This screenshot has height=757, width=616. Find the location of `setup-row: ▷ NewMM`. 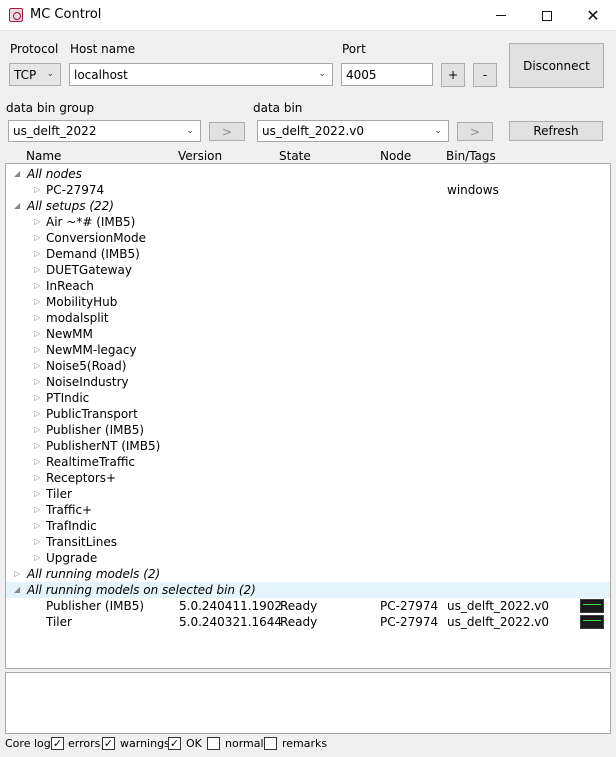

setup-row: ▷ NewMM is located at coordinates (308, 334).